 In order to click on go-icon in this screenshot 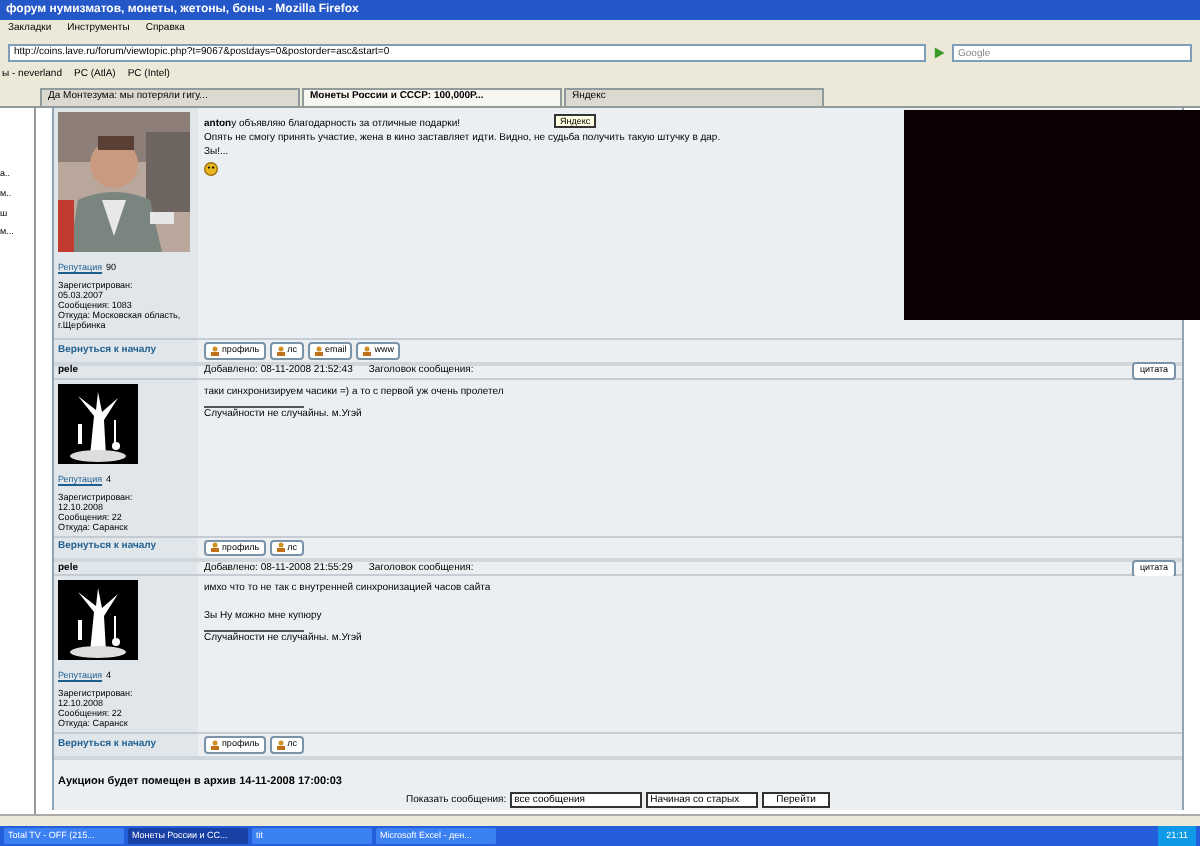, I will do `click(939, 53)`.